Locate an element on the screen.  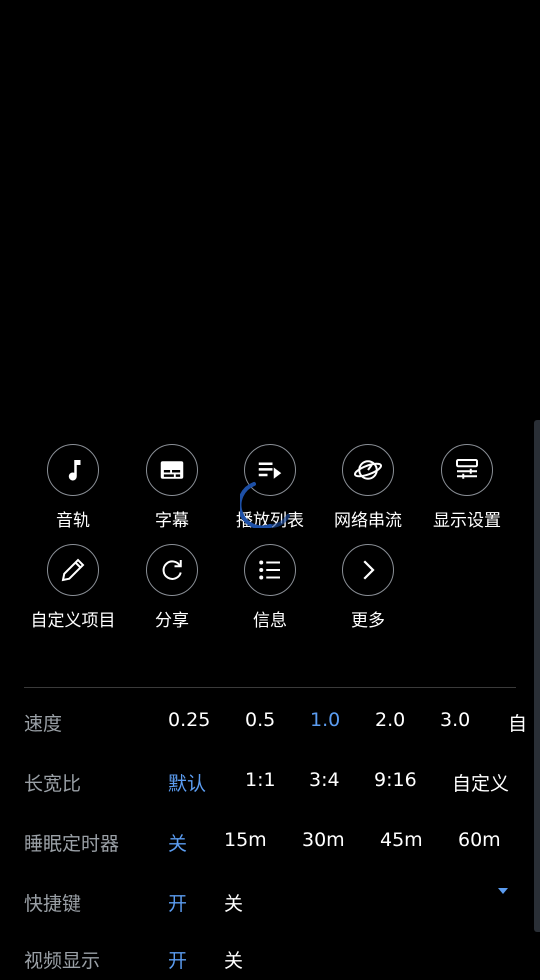
more-button: 更多 is located at coordinates (368, 587).